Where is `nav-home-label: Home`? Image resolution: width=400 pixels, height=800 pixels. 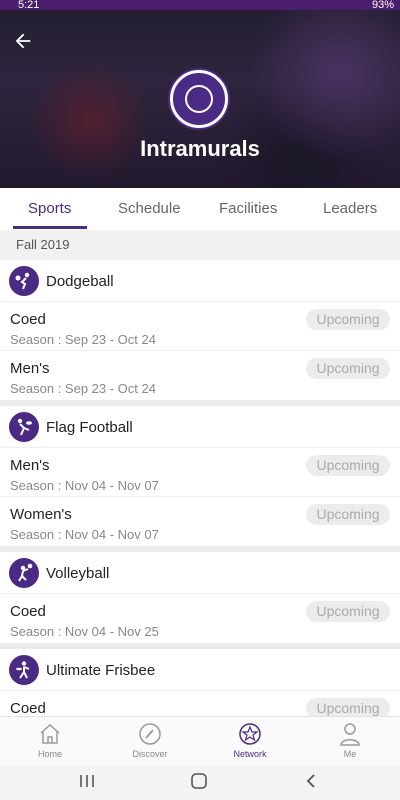 nav-home-label: Home is located at coordinates (49, 754).